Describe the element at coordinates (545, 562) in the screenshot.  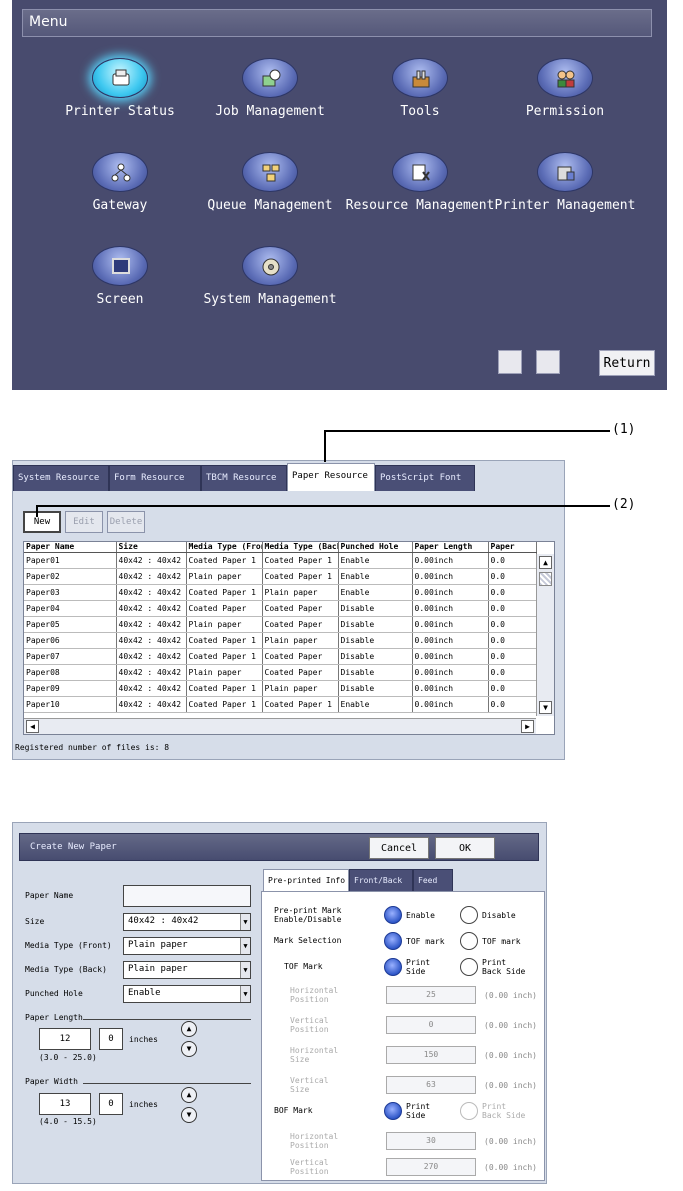
I see `scroll-up-icon: ▲` at that location.